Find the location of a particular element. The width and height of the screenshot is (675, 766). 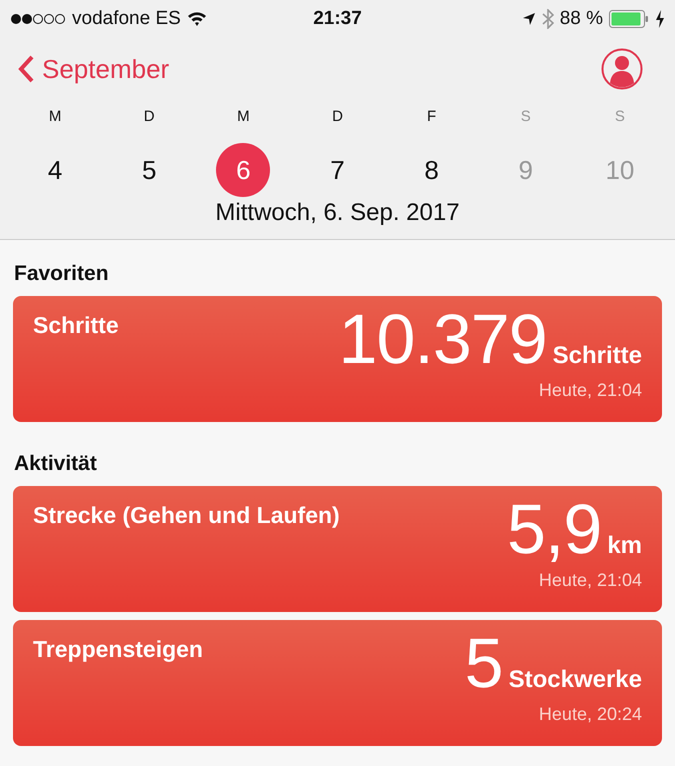

clock-time: 21:37 is located at coordinates (337, 19).